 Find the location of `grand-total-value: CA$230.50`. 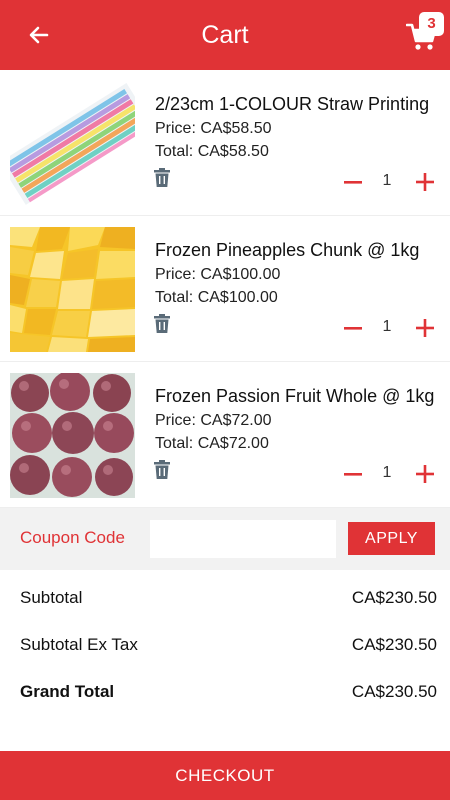

grand-total-value: CA$230.50 is located at coordinates (394, 691).